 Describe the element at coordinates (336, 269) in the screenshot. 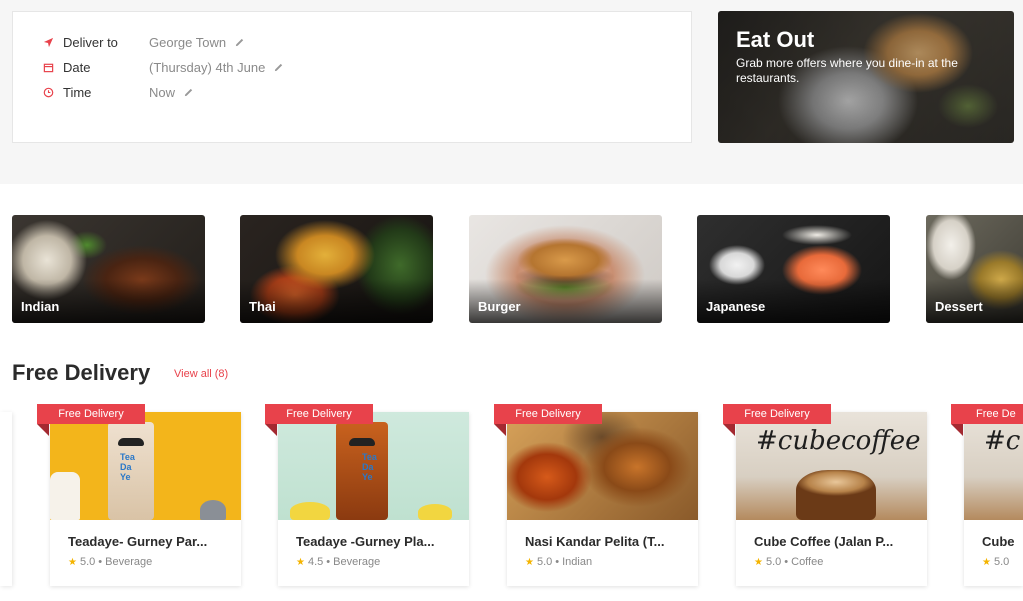

I see `cuisine-tile-thai: Thai` at that location.